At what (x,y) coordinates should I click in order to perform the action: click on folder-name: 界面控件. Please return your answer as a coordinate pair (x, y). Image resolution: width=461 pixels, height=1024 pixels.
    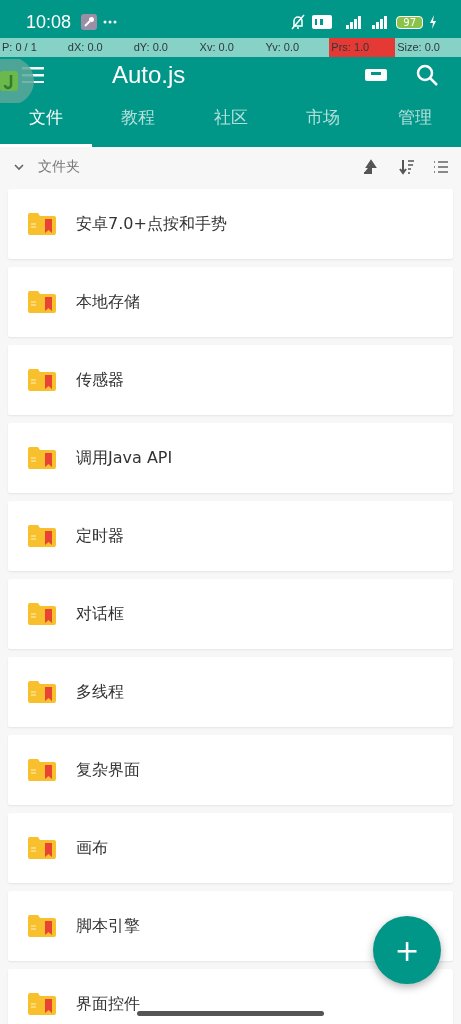
    Looking at the image, I should click on (108, 1004).